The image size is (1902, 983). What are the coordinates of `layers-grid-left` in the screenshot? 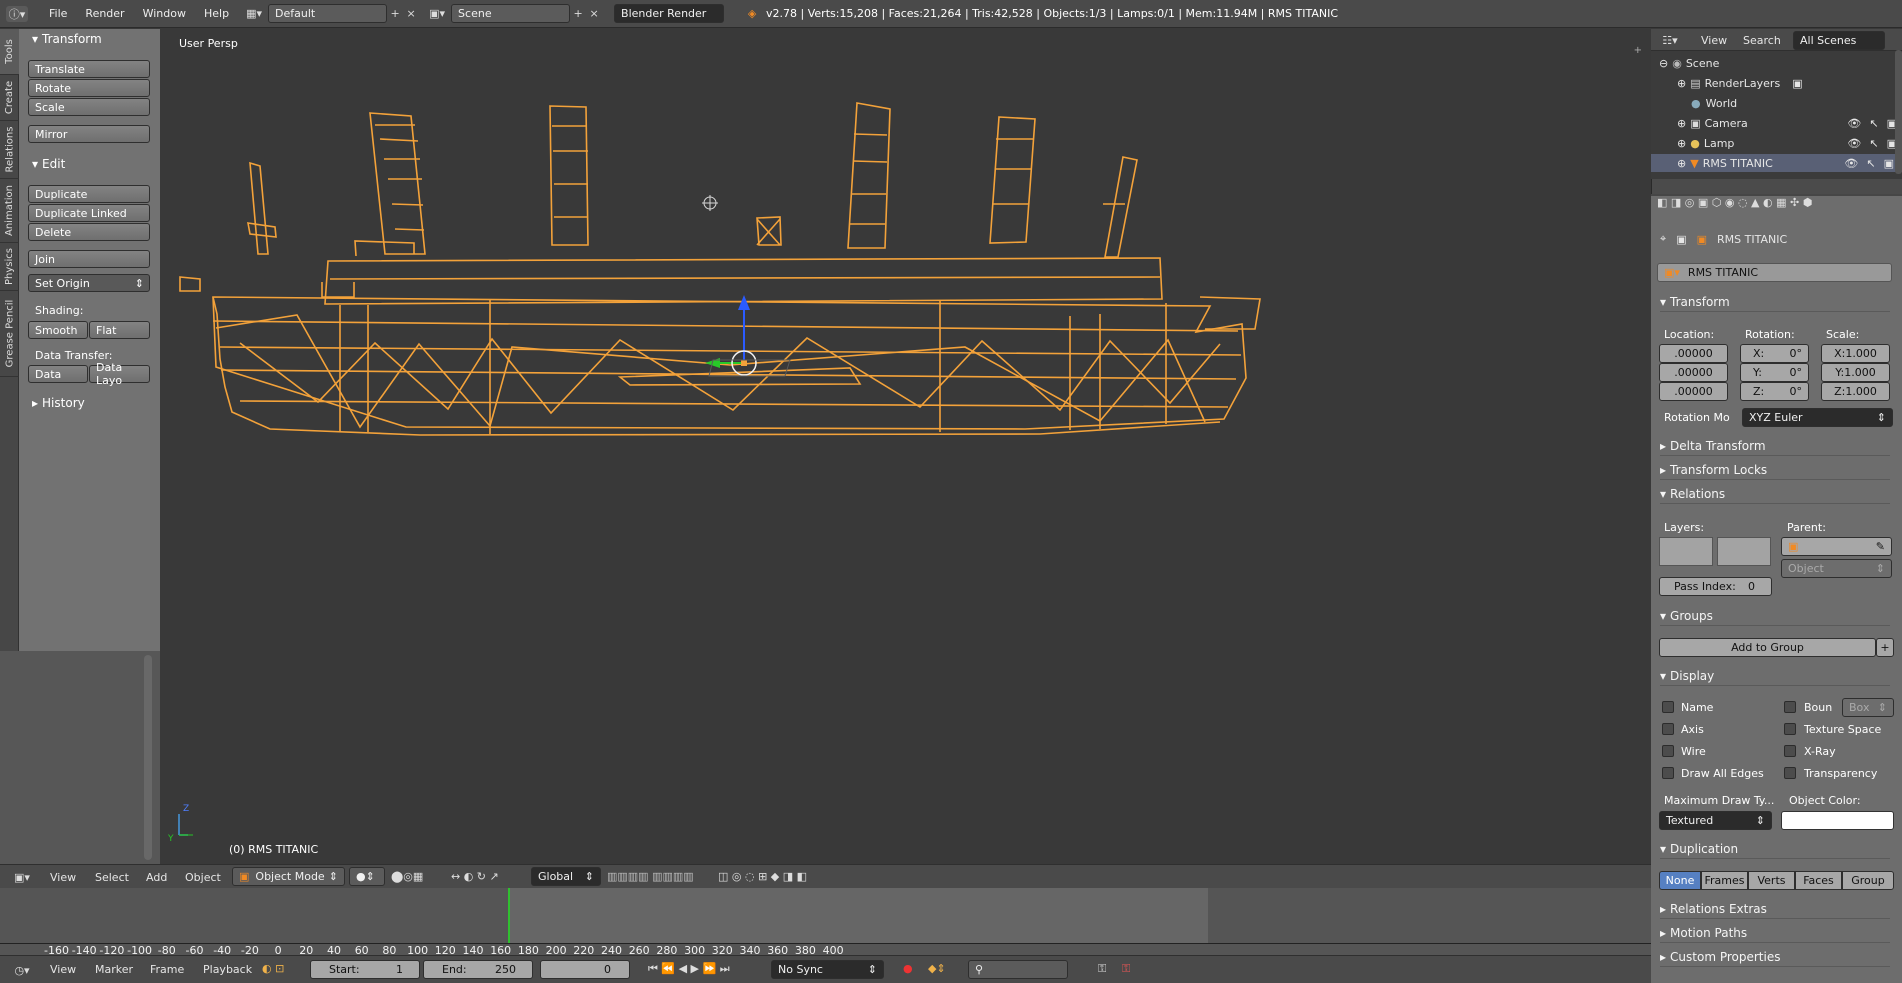 It's located at (1686, 551).